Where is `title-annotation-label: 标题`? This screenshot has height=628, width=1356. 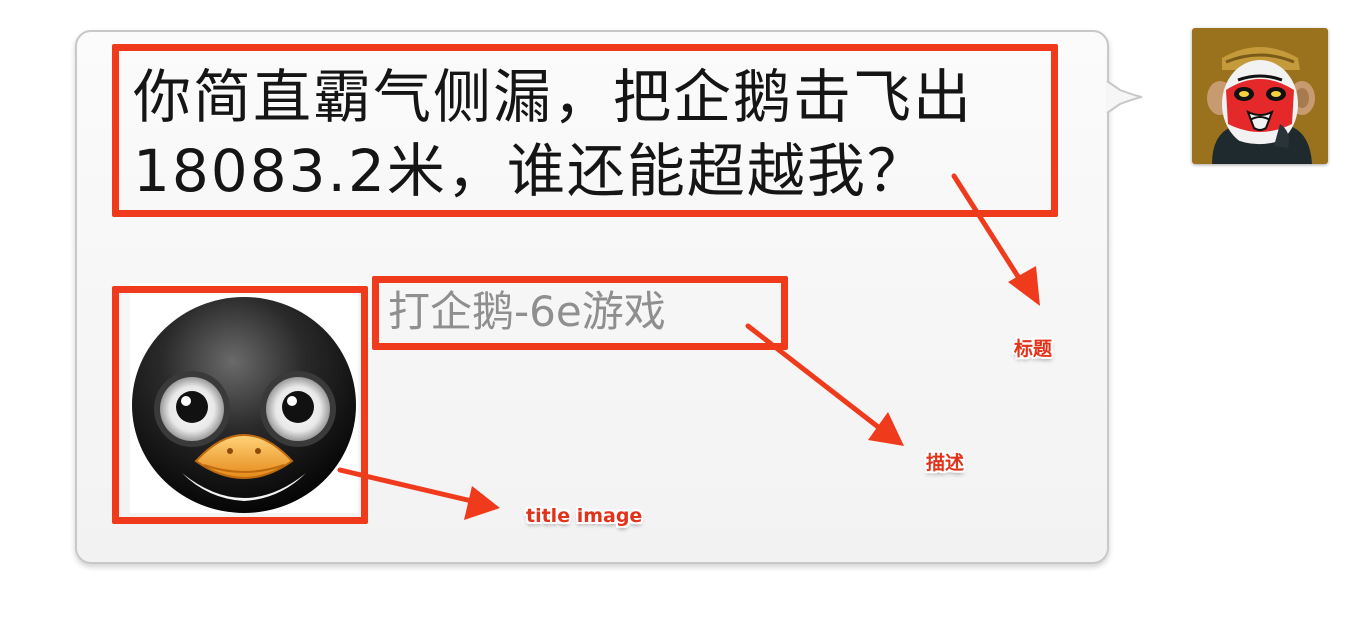 title-annotation-label: 标题 is located at coordinates (1033, 349).